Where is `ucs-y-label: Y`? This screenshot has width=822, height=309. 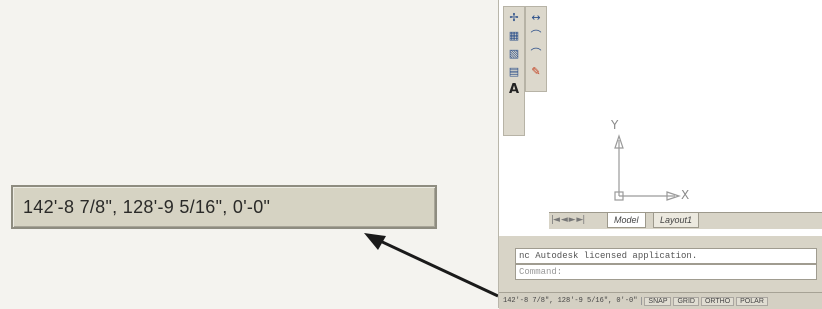
ucs-y-label: Y is located at coordinates (615, 125).